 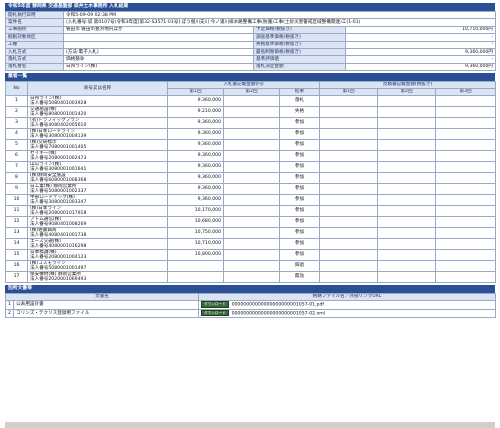 What do you see at coordinates (16, 189) in the screenshot?
I see `bidder-no: 9` at bounding box center [16, 189].